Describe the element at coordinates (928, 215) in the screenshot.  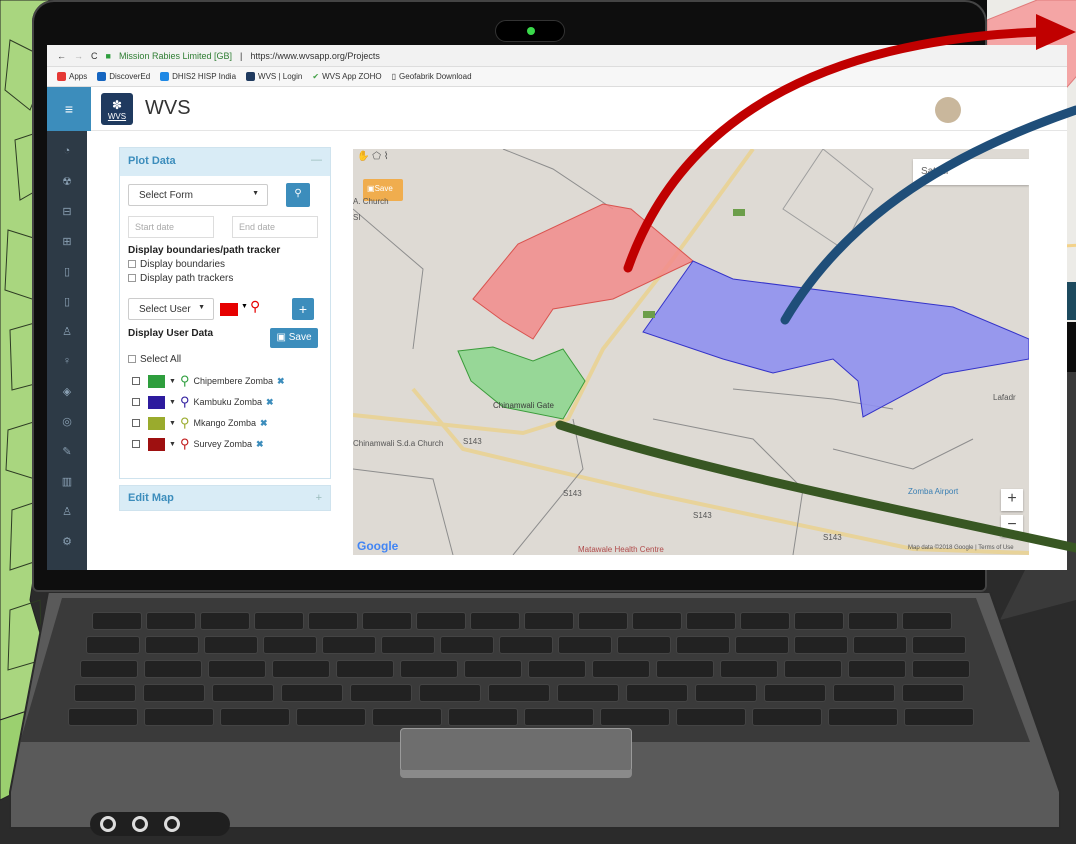
I see `blue-arrow` at that location.